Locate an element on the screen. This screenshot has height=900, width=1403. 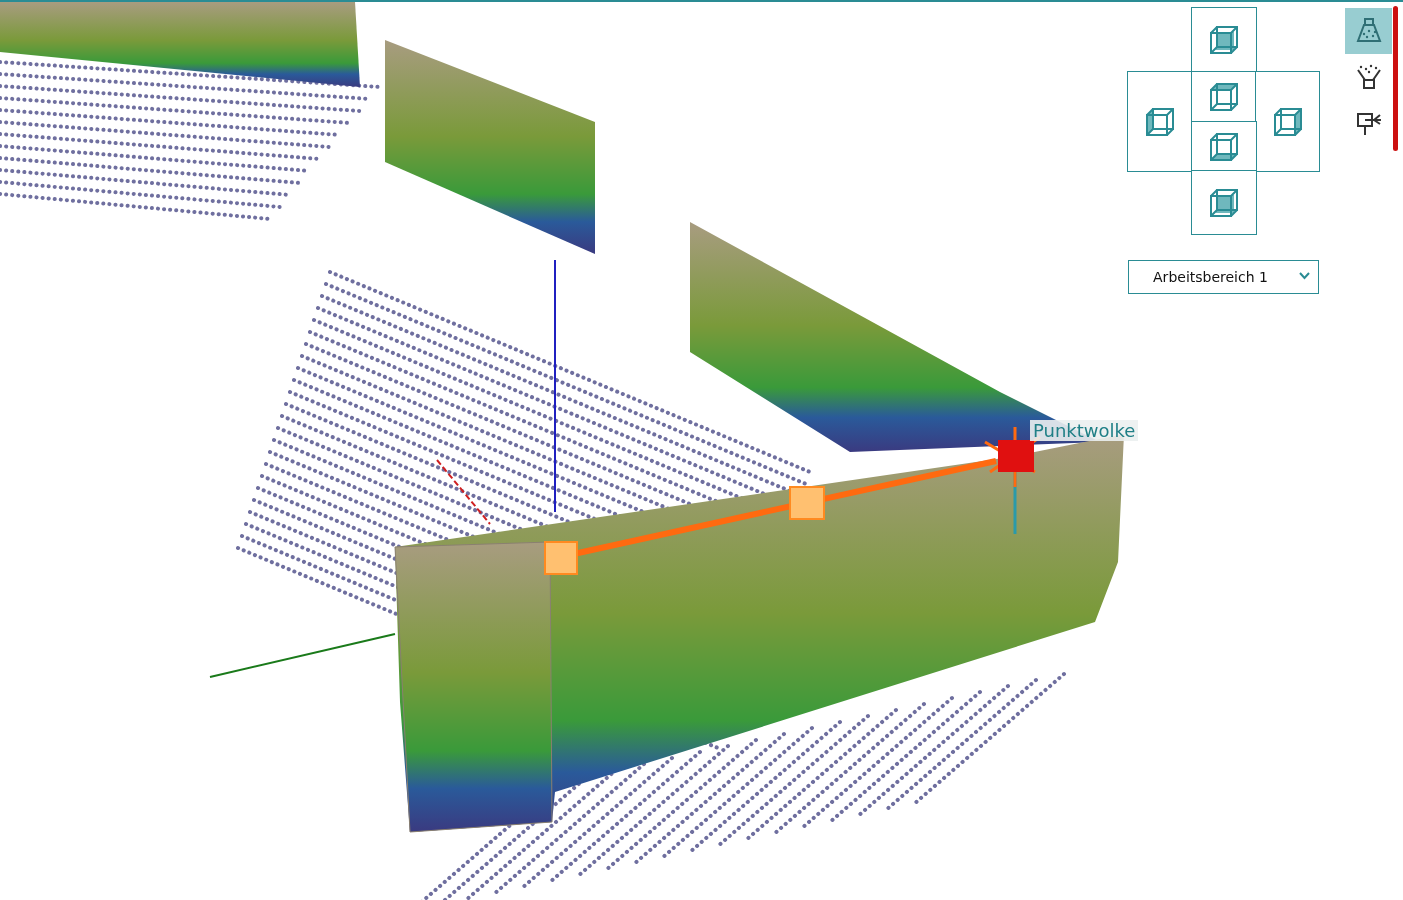
chevron-down-icon is located at coordinates (1304, 276).